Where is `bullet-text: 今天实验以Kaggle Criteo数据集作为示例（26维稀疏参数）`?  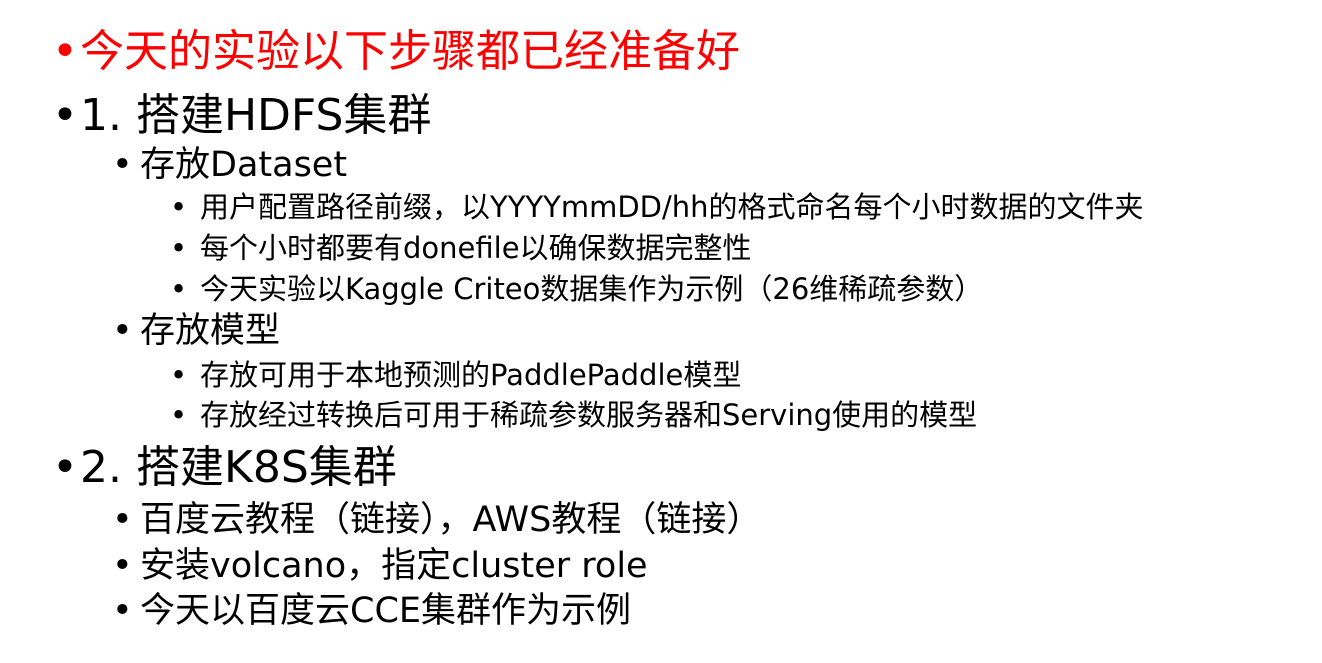 bullet-text: 今天实验以Kaggle Criteo数据集作为示例（26维稀疏参数） is located at coordinates (592, 289).